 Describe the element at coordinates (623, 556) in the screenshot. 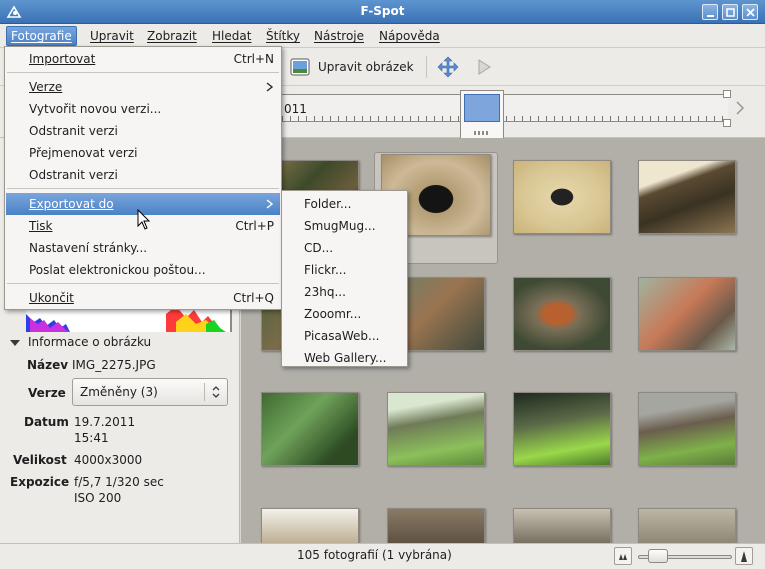

I see `zoom-out-button` at that location.